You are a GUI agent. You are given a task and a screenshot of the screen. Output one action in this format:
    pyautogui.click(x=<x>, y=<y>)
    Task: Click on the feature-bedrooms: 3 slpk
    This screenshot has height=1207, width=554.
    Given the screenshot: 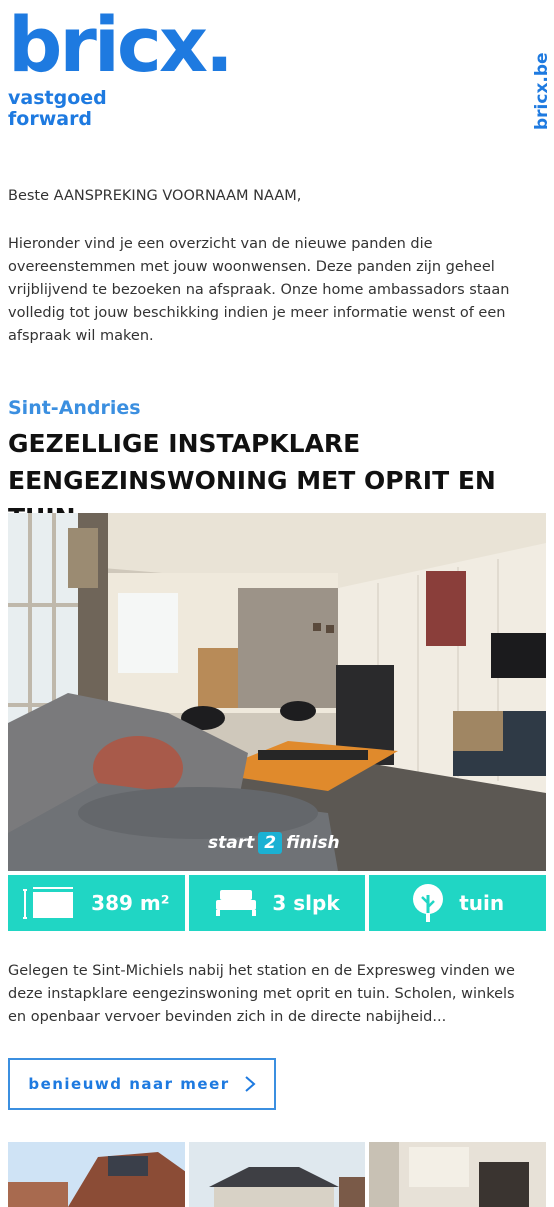 What is the action you would take?
    pyautogui.click(x=277, y=903)
    